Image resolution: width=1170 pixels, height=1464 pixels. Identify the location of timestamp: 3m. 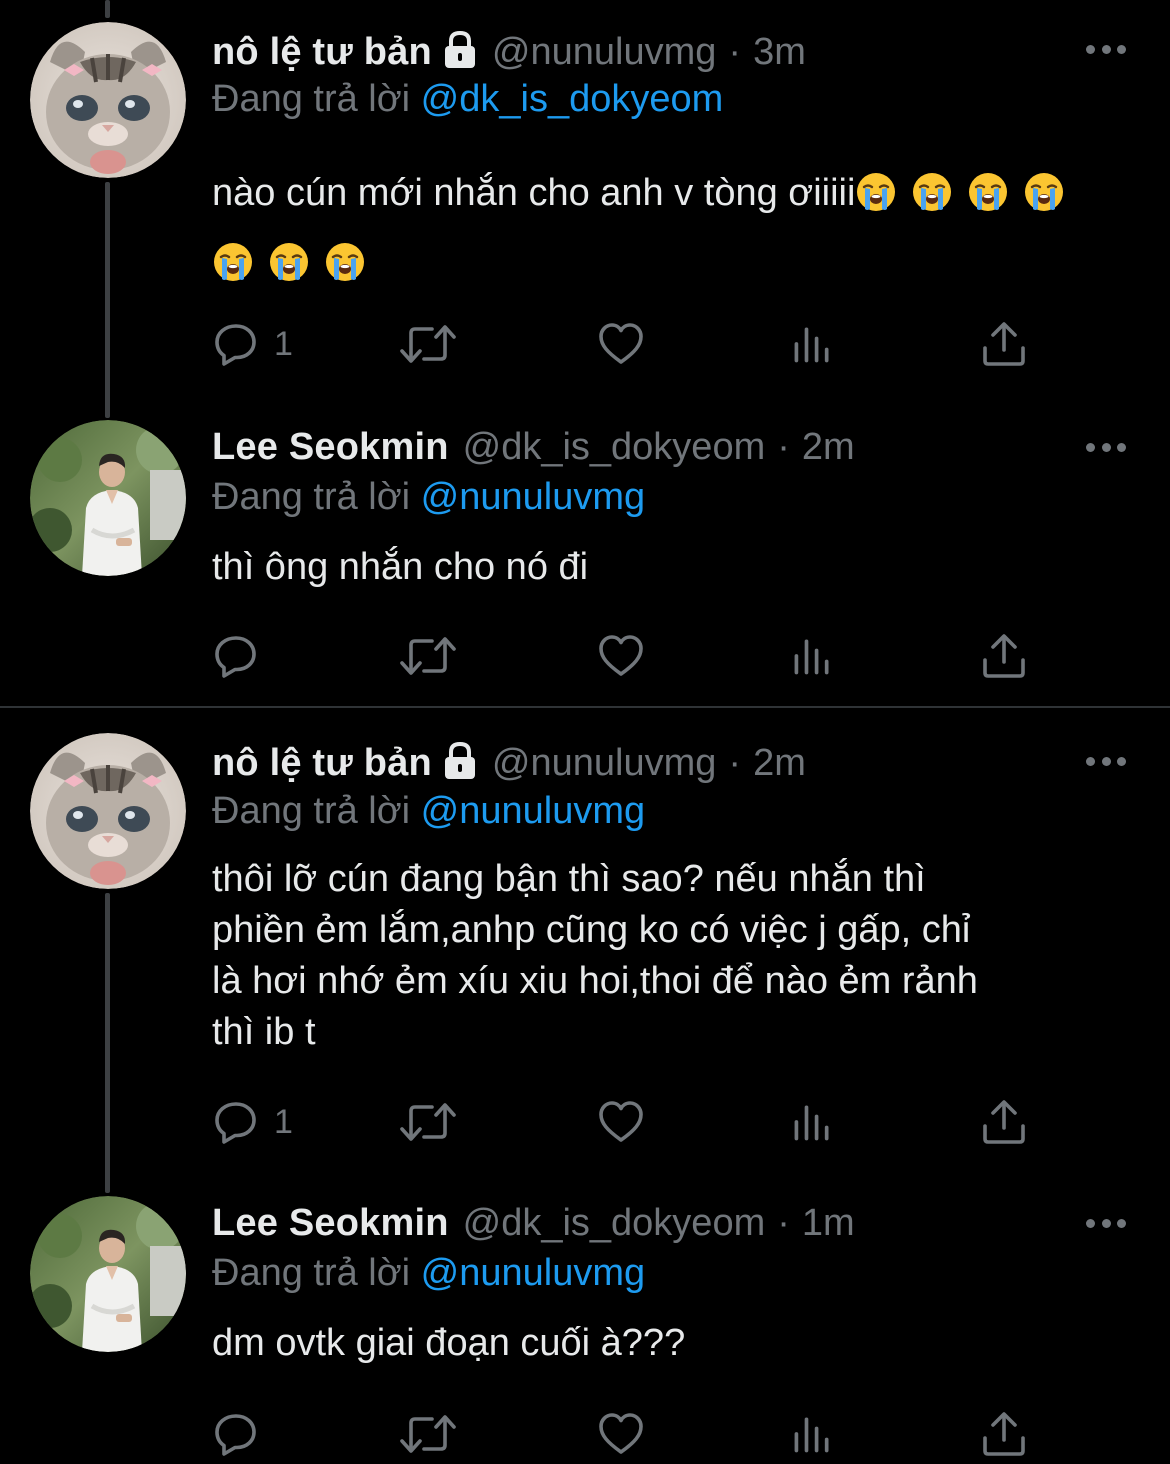
(779, 52).